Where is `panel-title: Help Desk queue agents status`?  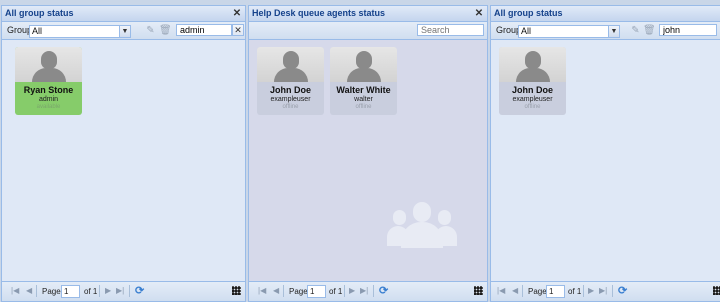 panel-title: Help Desk queue agents status is located at coordinates (319, 13).